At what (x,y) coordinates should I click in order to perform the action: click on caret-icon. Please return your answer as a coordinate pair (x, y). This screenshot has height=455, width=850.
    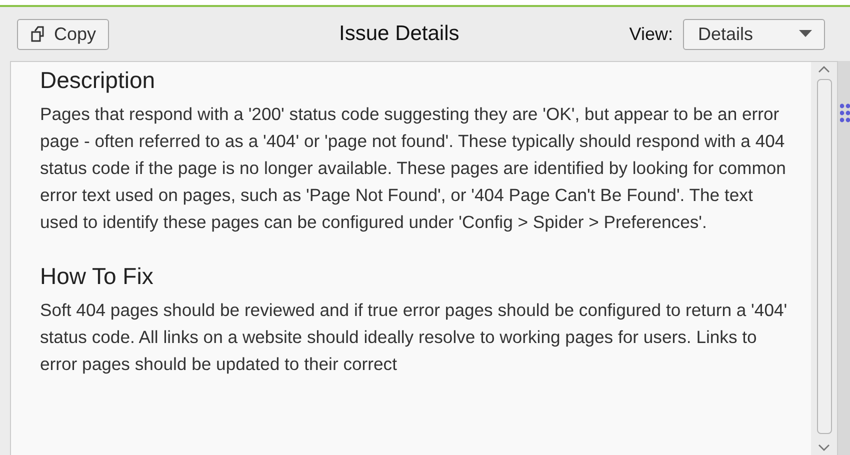
    Looking at the image, I should click on (805, 34).